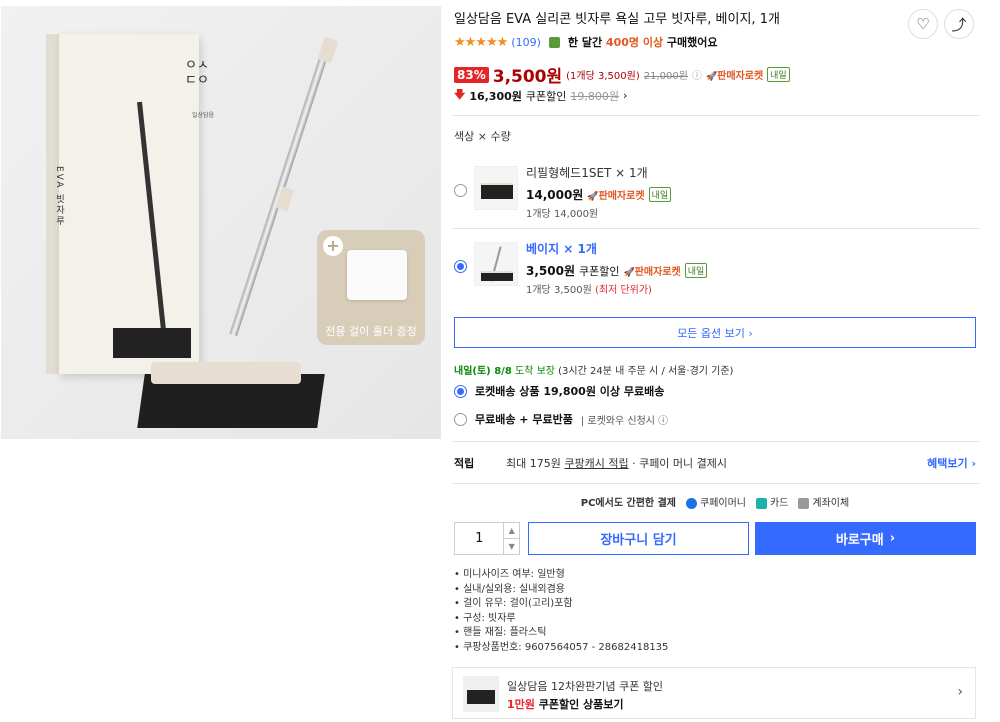 Image resolution: width=1000 pixels, height=722 pixels. Describe the element at coordinates (197, 73) in the screenshot. I see `box-logo: ㅇㅅ ㄷㅇ` at that location.